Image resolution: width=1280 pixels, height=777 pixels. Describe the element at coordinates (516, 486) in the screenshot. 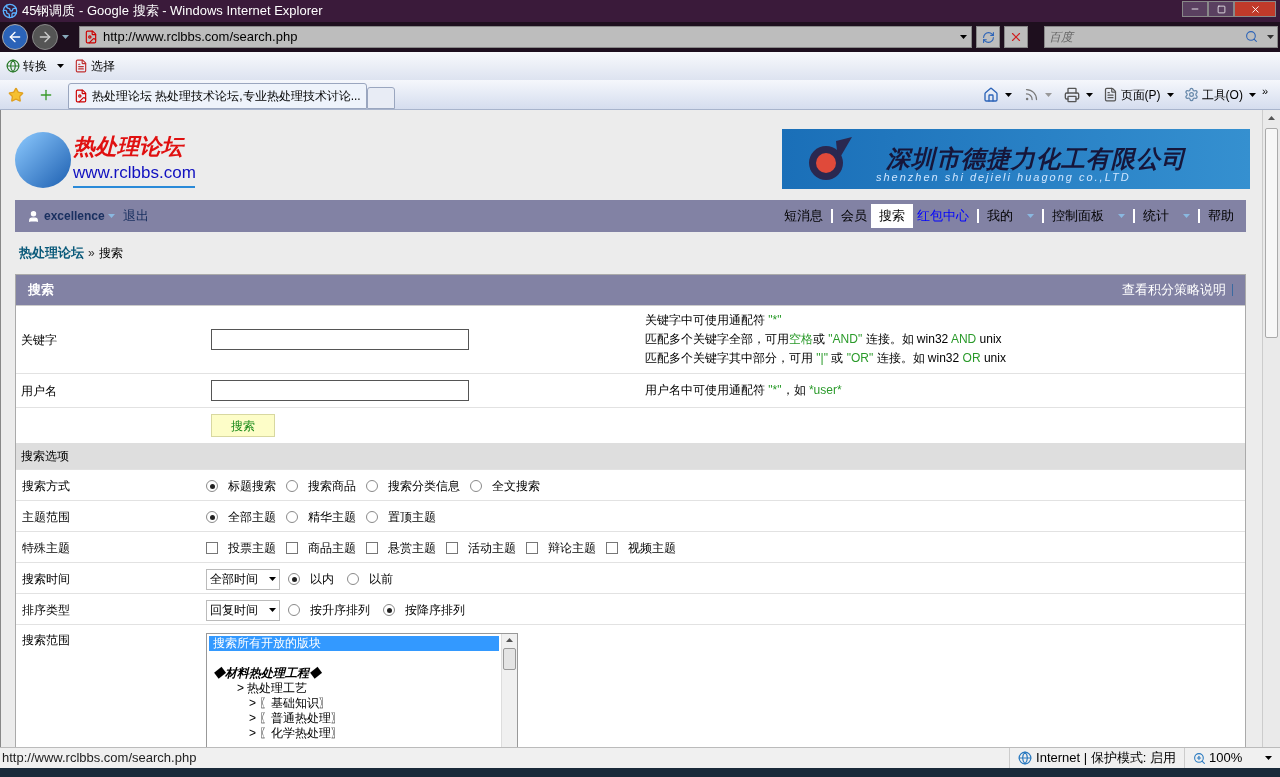

I see `option-label: 全文搜索` at that location.